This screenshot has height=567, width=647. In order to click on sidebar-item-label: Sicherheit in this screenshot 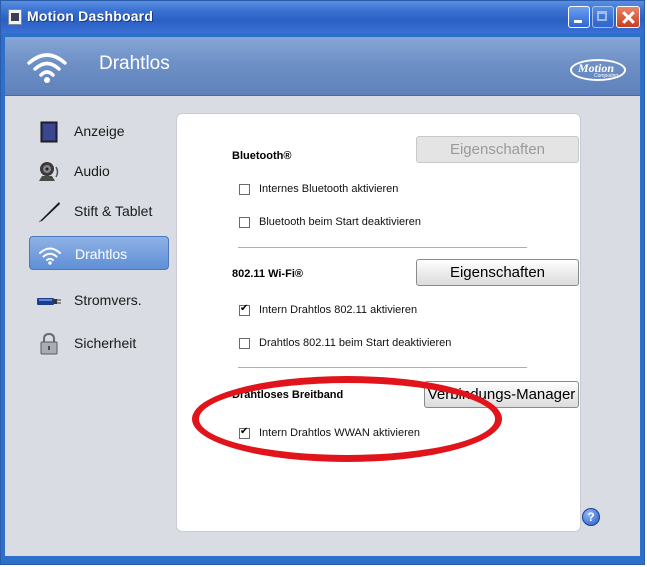, I will do `click(105, 343)`.